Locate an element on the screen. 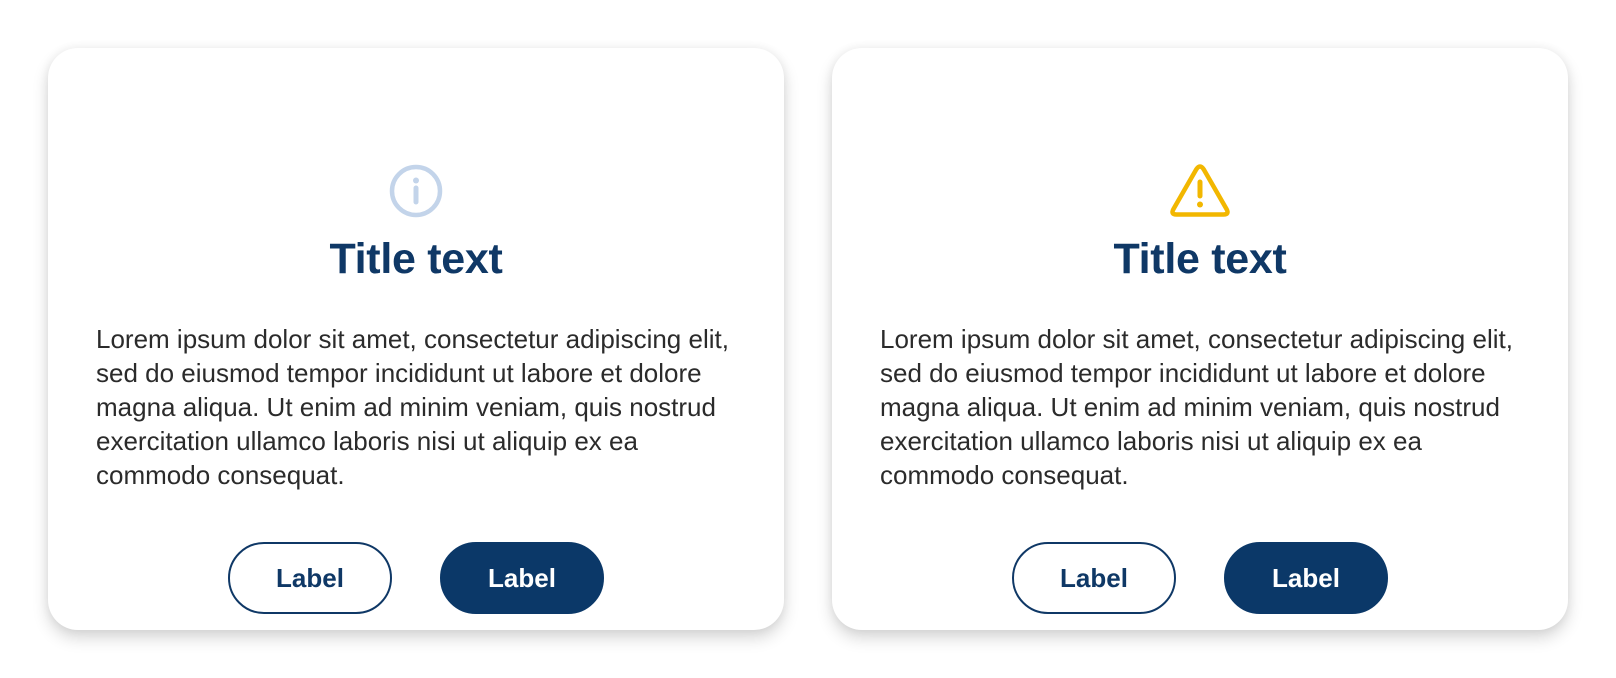  info-circle-icon is located at coordinates (416, 191).